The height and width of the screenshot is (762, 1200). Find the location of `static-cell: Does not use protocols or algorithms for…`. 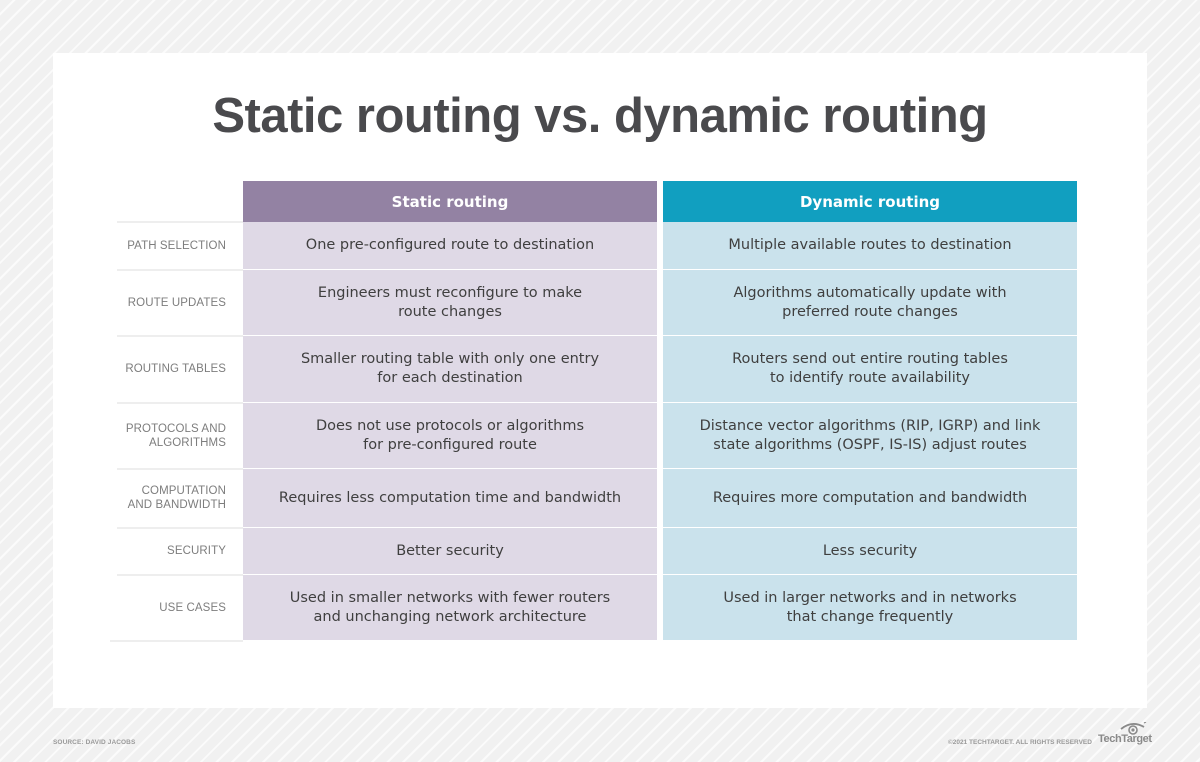

static-cell: Does not use protocols or algorithms for… is located at coordinates (450, 435).